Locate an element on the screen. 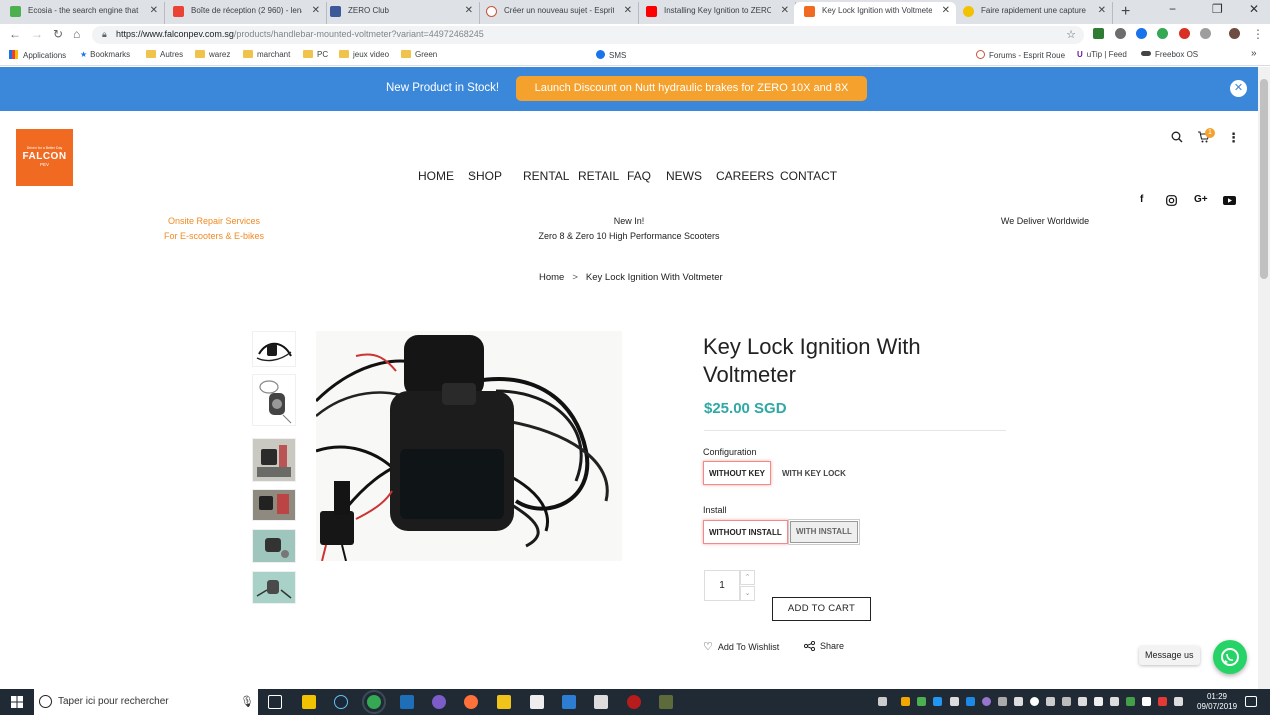 The width and height of the screenshot is (1270, 715). reload-button: ↻ is located at coordinates (58, 34).